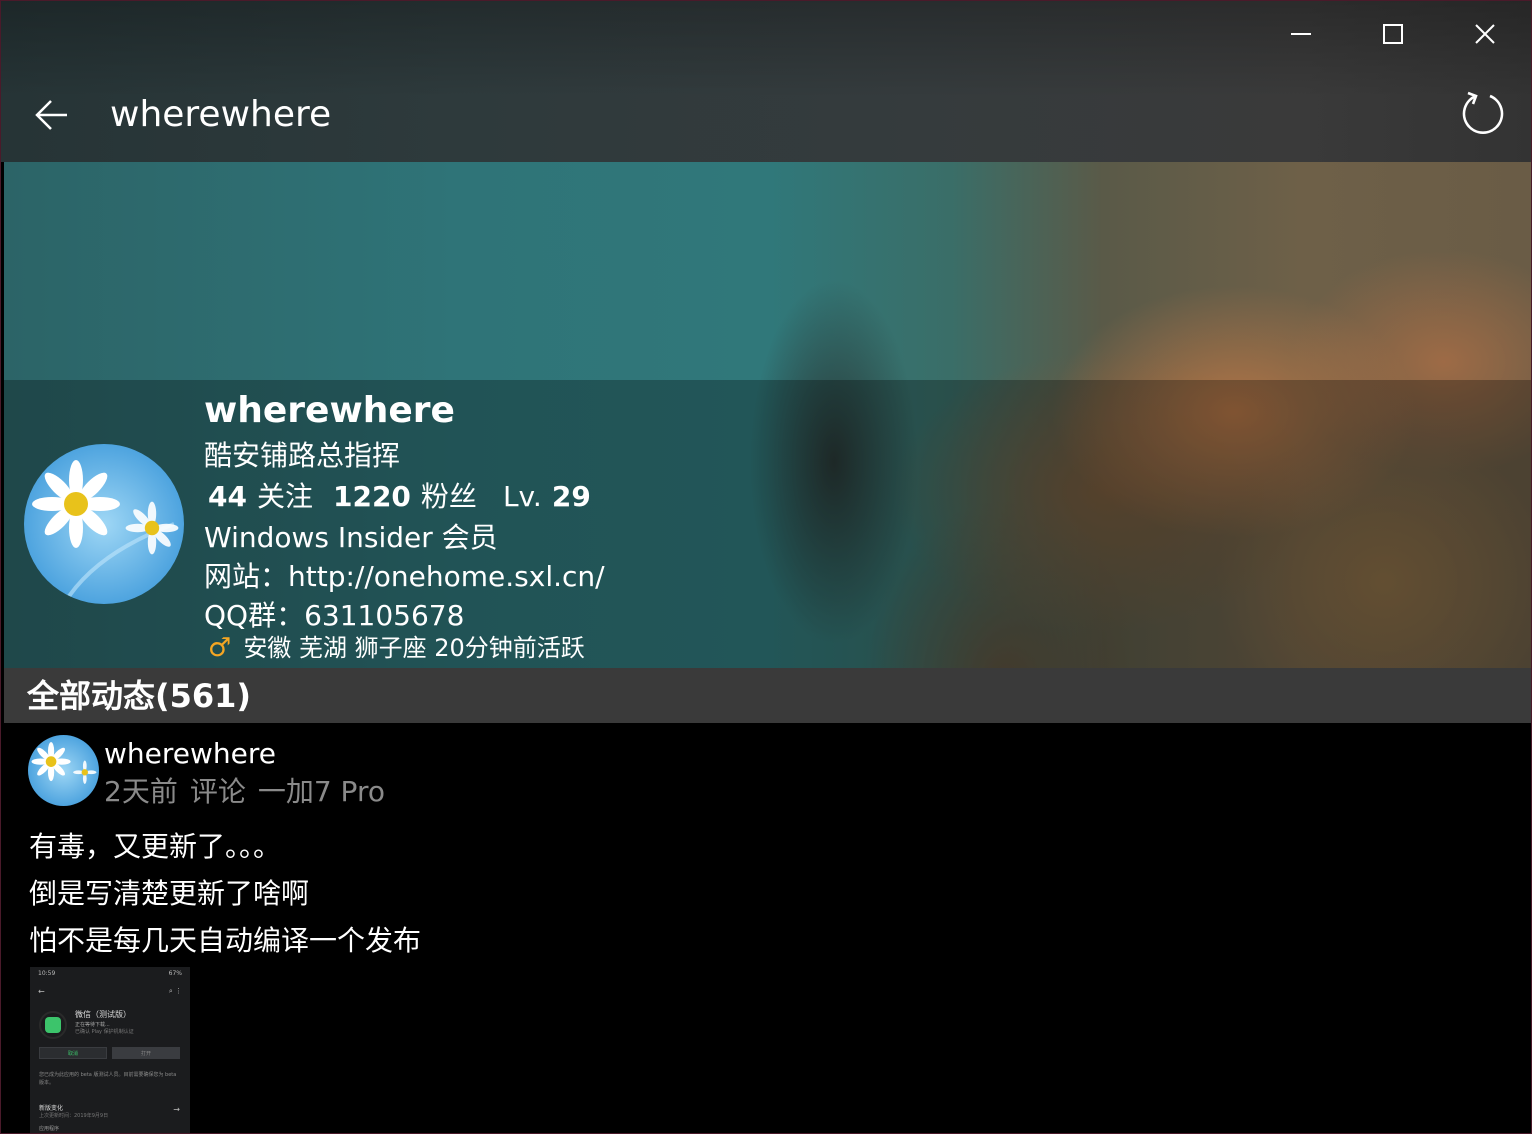 This screenshot has width=1532, height=1134. What do you see at coordinates (146, 1053) in the screenshot?
I see `thumb-open-button: 打开` at bounding box center [146, 1053].